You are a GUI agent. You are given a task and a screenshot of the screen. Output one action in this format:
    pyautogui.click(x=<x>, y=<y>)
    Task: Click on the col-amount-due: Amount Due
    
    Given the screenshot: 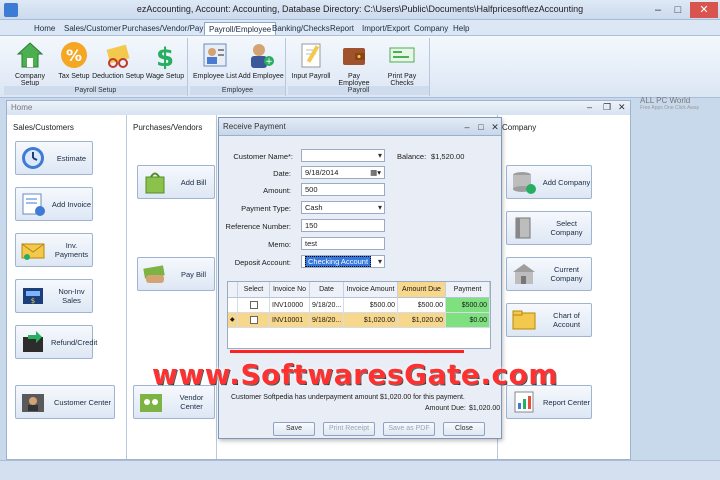 What is the action you would take?
    pyautogui.click(x=422, y=290)
    